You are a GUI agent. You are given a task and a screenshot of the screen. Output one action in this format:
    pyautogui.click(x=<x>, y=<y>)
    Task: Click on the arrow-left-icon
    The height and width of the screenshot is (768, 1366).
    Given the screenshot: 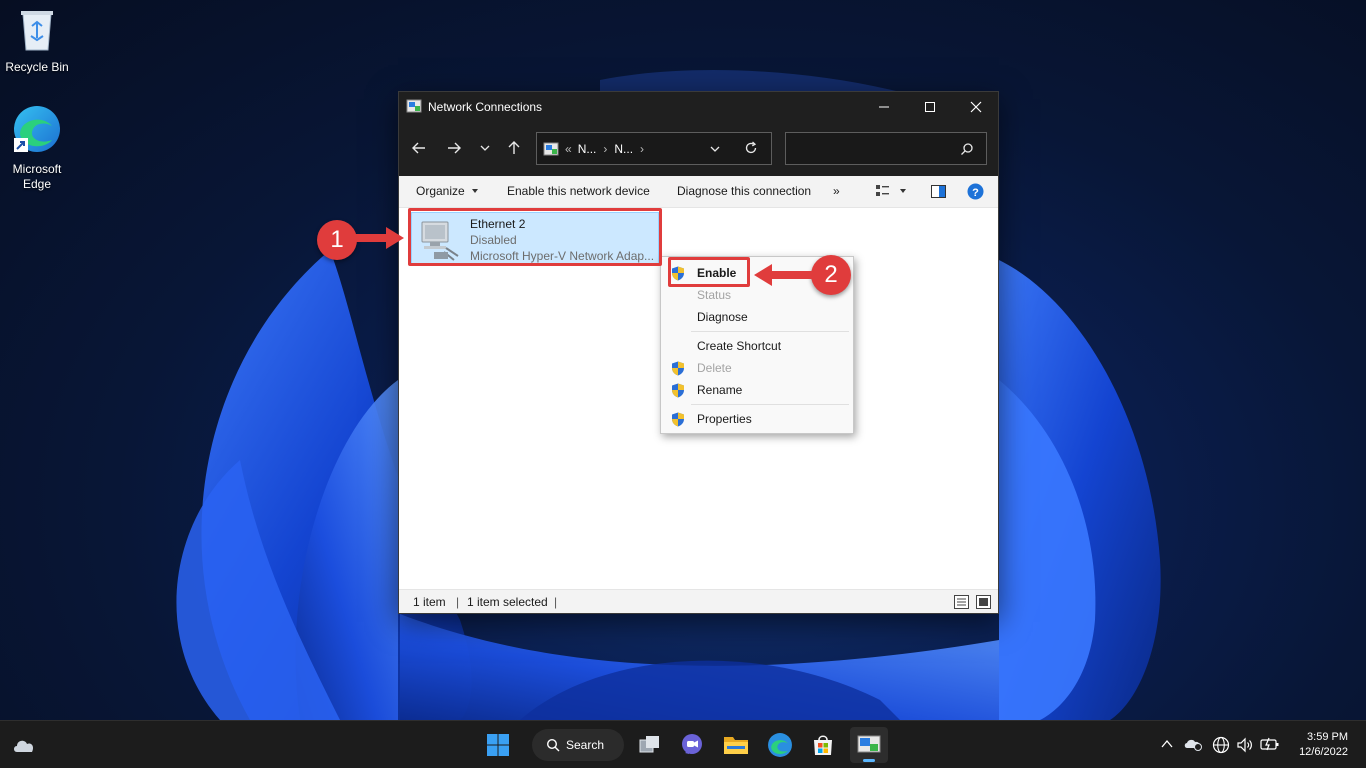 What is the action you would take?
    pyautogui.click(x=418, y=148)
    